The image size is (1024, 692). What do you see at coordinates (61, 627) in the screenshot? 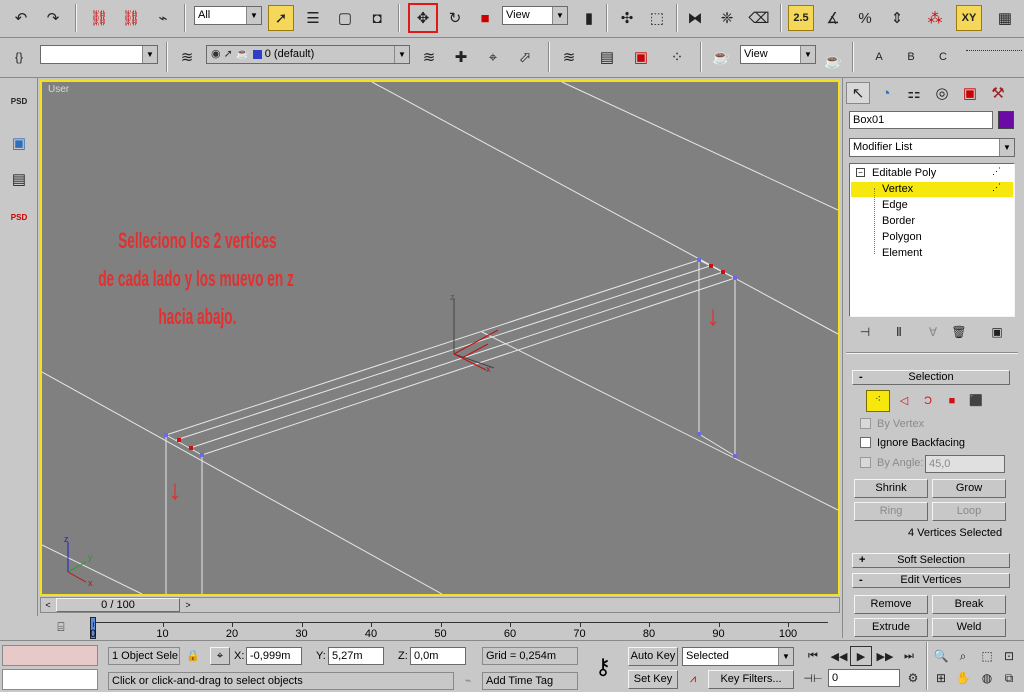
I see `mini-curve-editor-icon: ⌸` at bounding box center [61, 627].